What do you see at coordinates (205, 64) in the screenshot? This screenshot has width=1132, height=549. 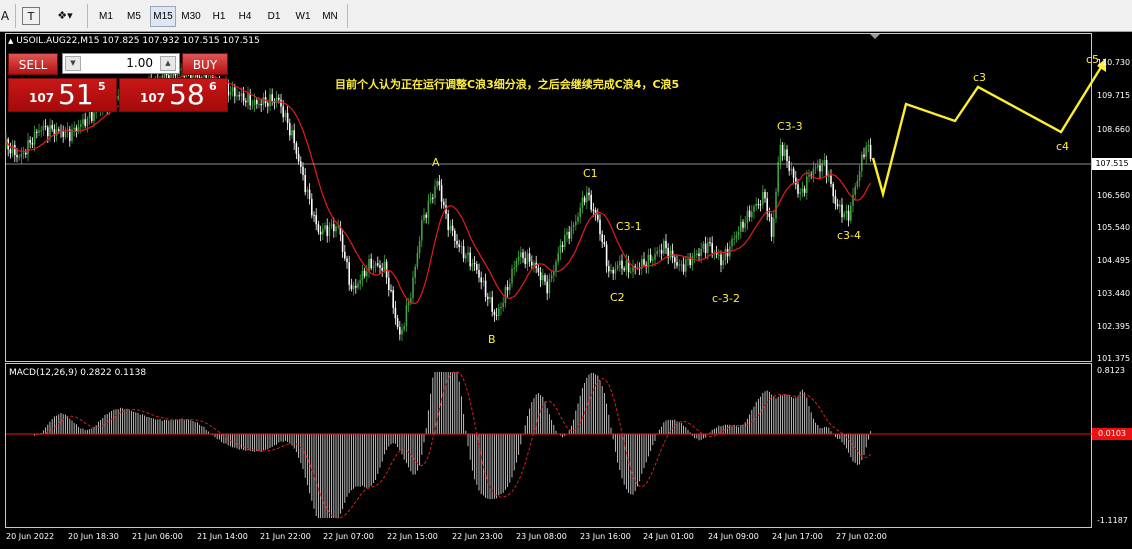 I see `buy-button: BUY` at bounding box center [205, 64].